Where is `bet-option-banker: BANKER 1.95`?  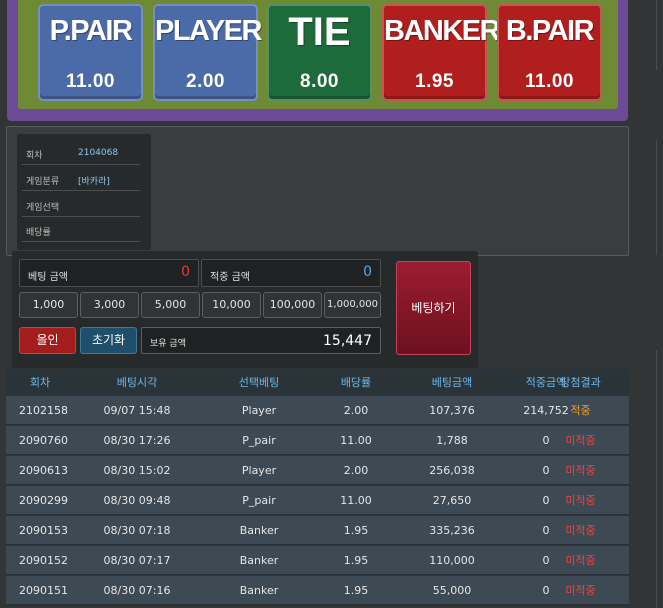
bet-option-banker: BANKER 1.95 is located at coordinates (441, 52).